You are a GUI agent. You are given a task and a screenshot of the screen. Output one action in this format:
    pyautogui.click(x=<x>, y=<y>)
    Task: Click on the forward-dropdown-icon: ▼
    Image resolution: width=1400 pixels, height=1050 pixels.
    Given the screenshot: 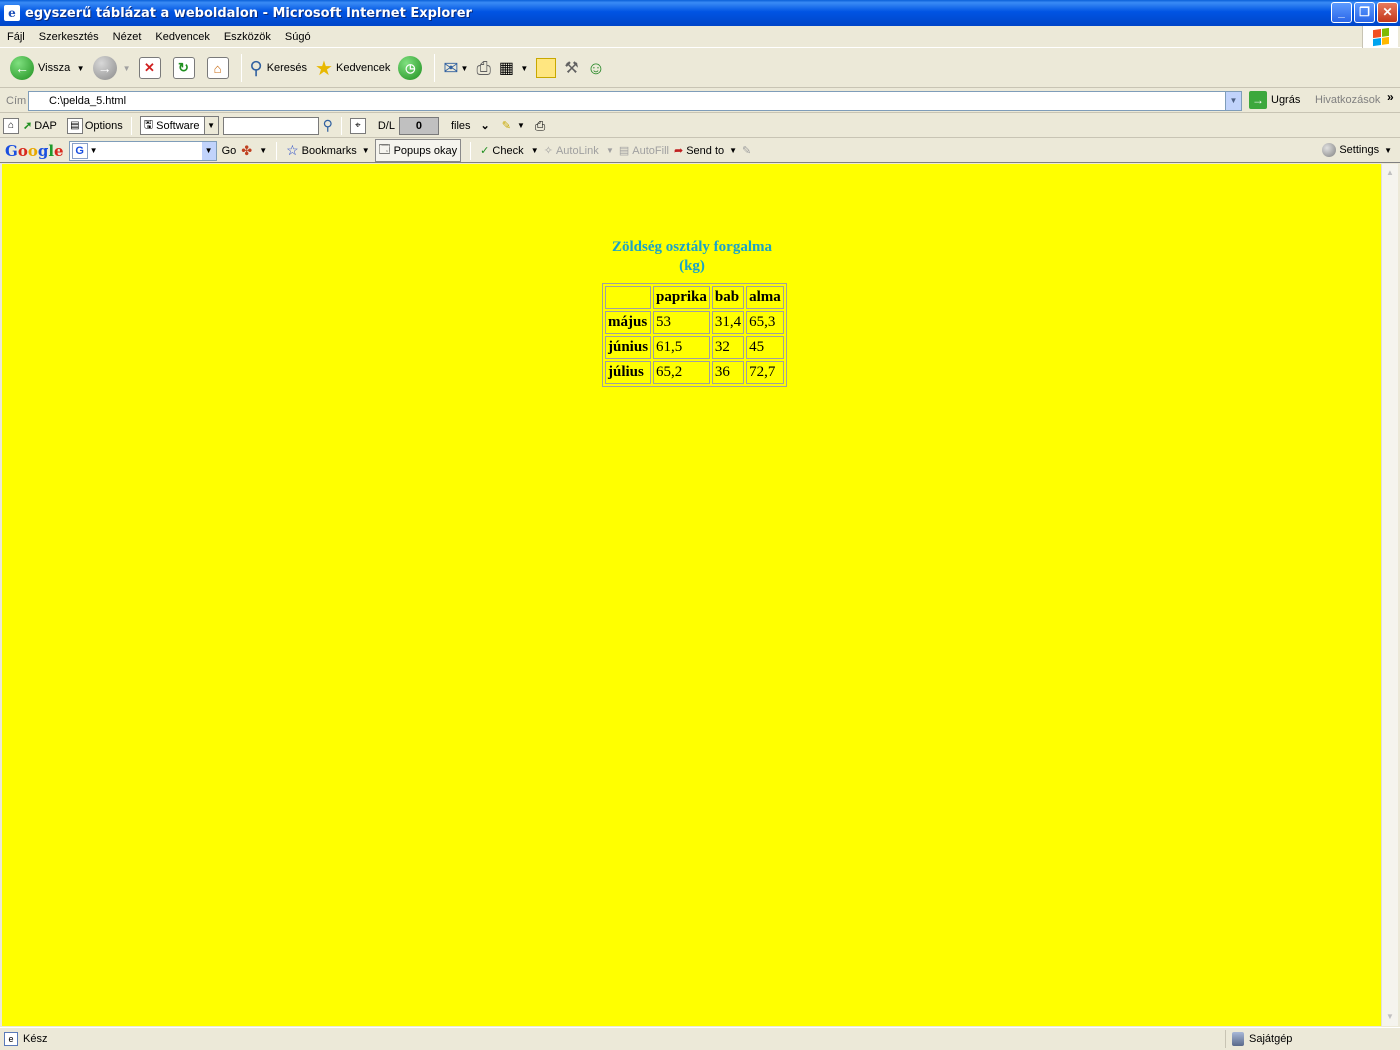 What is the action you would take?
    pyautogui.click(x=127, y=68)
    